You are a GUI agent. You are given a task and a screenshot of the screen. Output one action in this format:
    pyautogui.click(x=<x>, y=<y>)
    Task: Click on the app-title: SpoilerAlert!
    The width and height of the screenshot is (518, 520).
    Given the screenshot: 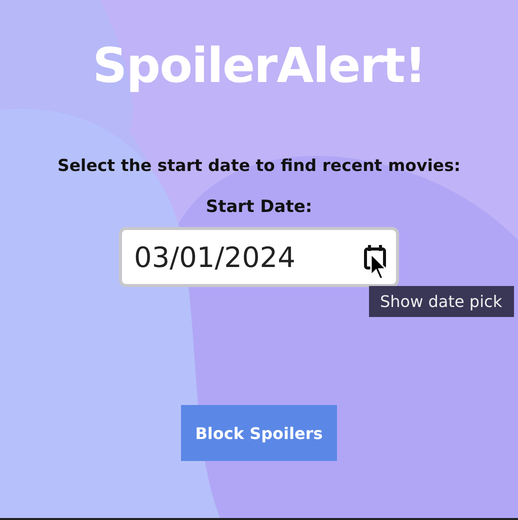 What is the action you would take?
    pyautogui.click(x=259, y=66)
    